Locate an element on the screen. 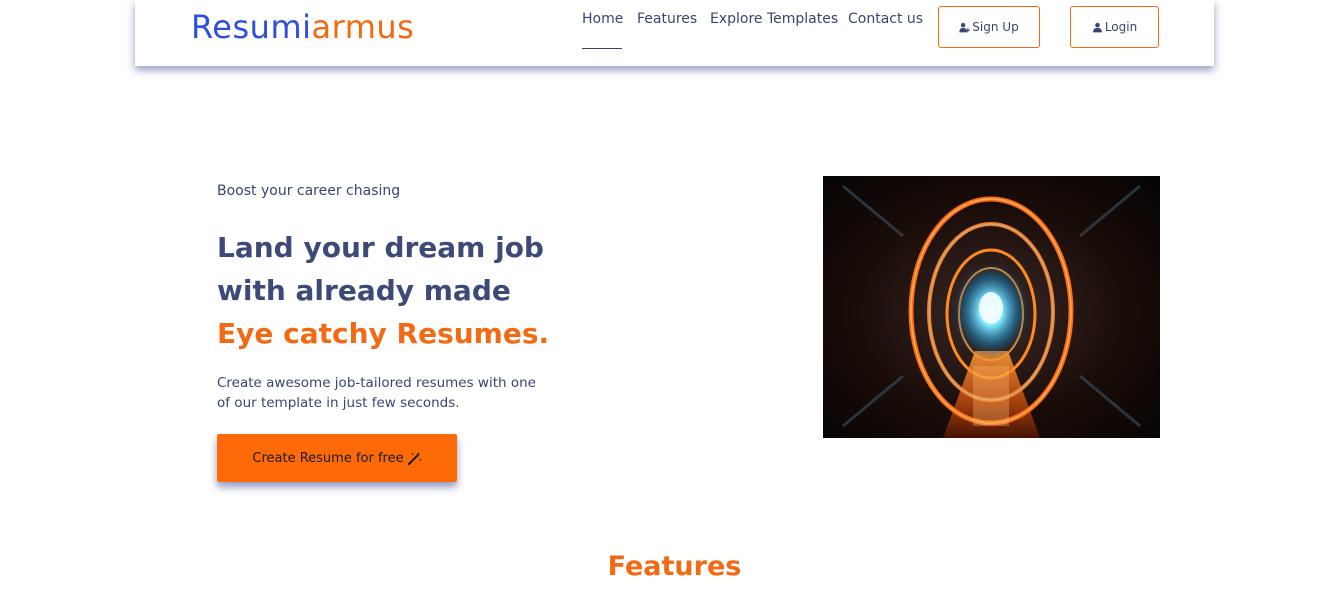  hero-eyebrow: Boost your career chasing is located at coordinates (309, 191).